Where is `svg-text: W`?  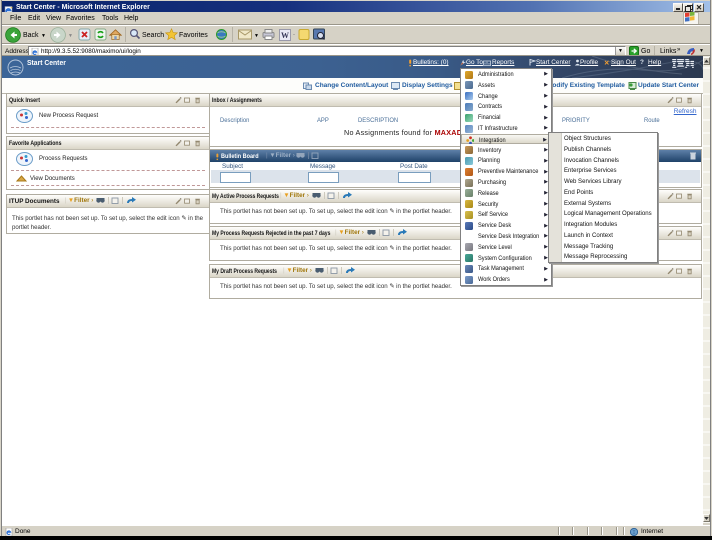
svg-text: W is located at coordinates (285, 35).